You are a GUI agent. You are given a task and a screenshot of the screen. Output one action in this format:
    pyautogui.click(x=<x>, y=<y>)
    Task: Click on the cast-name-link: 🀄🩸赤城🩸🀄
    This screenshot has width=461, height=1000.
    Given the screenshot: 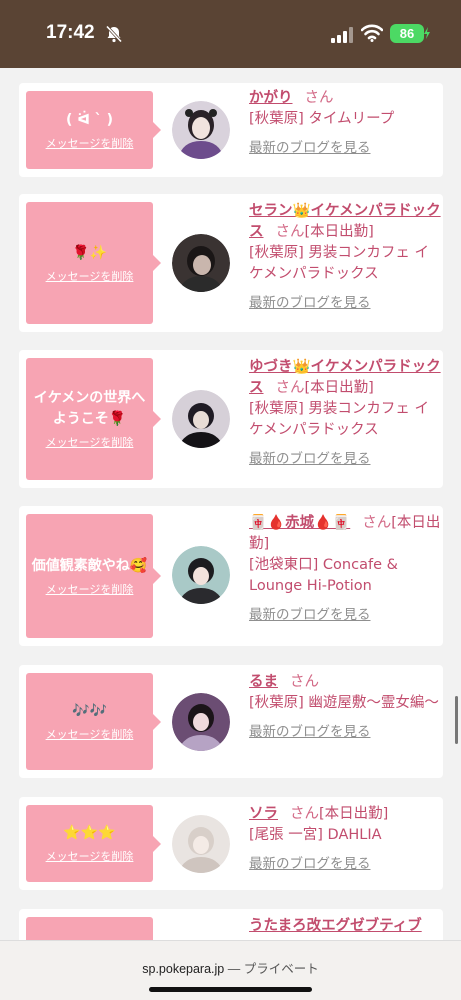 What is the action you would take?
    pyautogui.click(x=299, y=523)
    